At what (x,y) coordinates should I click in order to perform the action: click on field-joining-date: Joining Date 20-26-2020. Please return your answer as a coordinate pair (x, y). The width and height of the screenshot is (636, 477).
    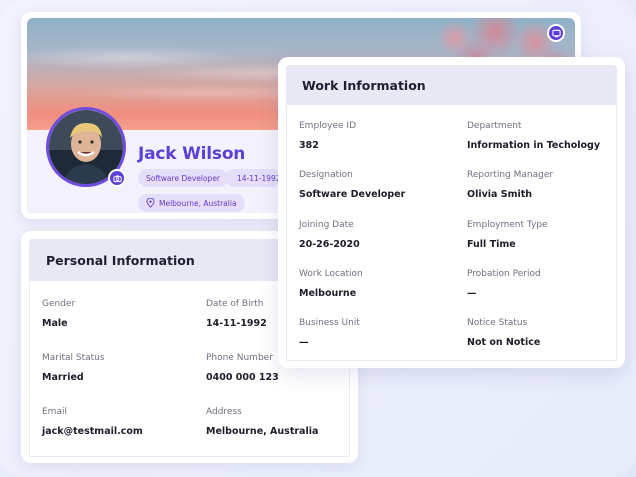
    Looking at the image, I should click on (329, 235).